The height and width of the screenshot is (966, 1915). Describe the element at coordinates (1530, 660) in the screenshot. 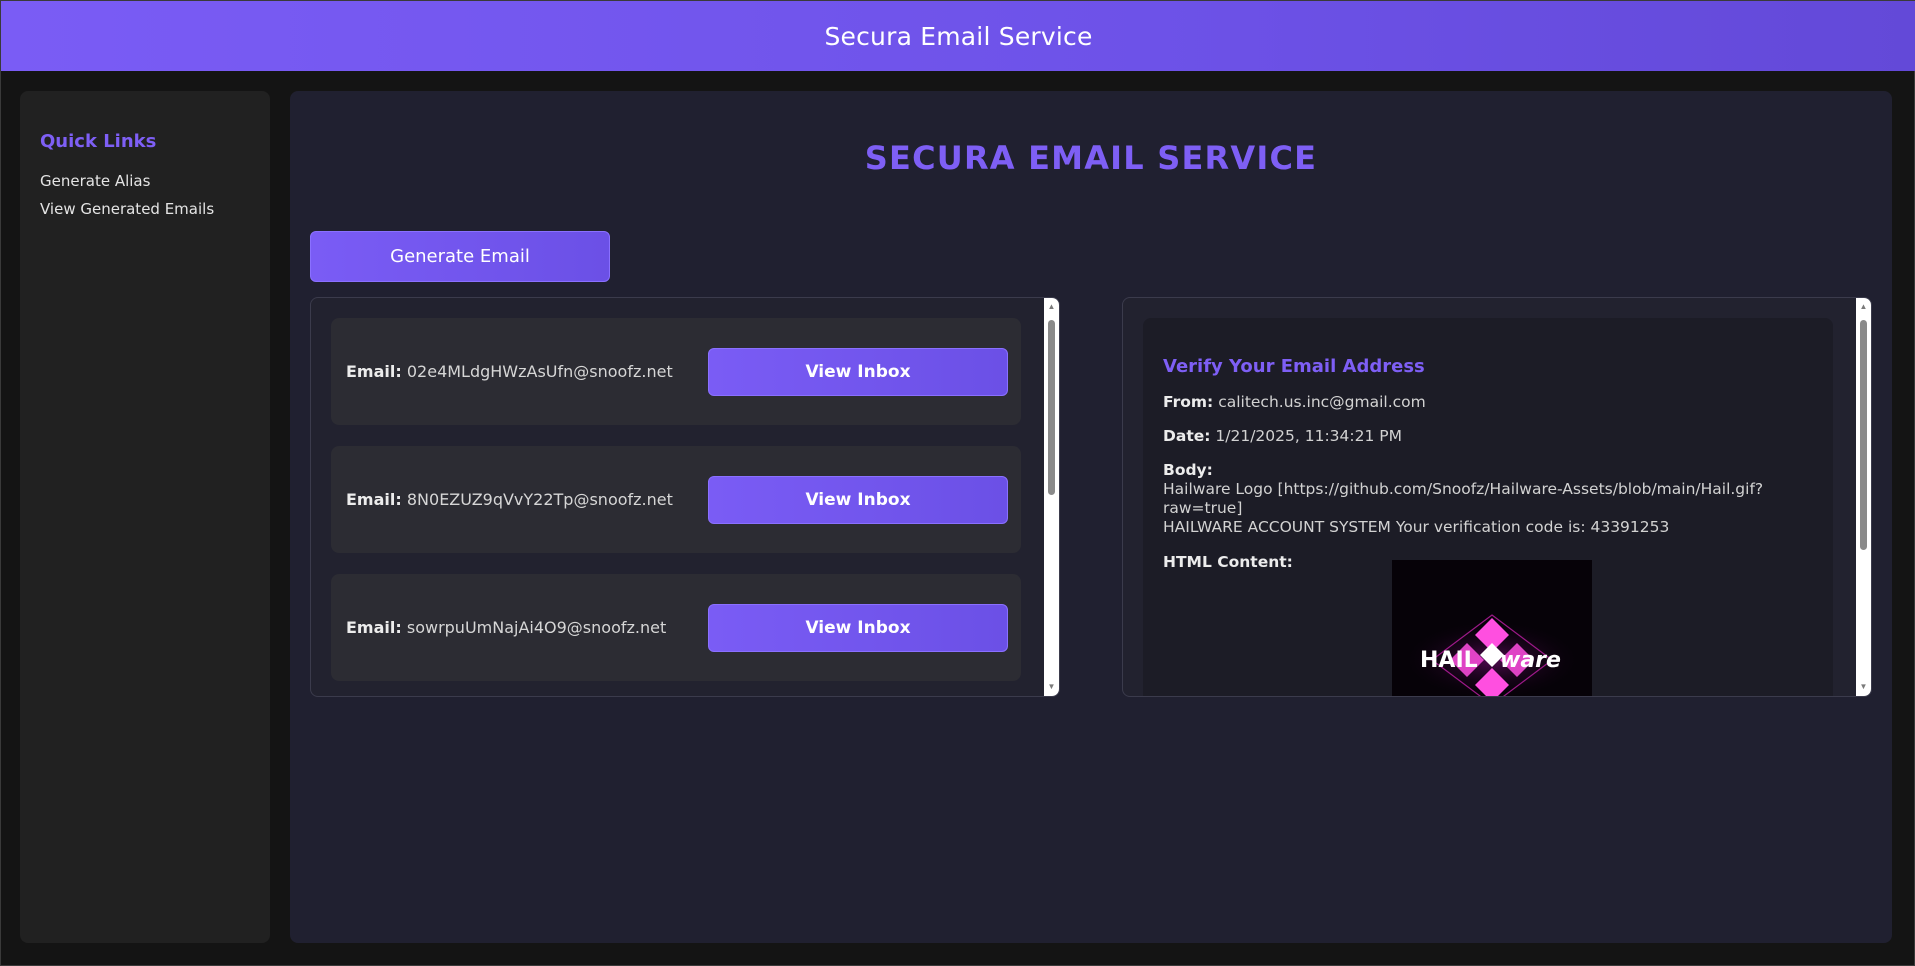

I see `logo-text-b: ware` at that location.